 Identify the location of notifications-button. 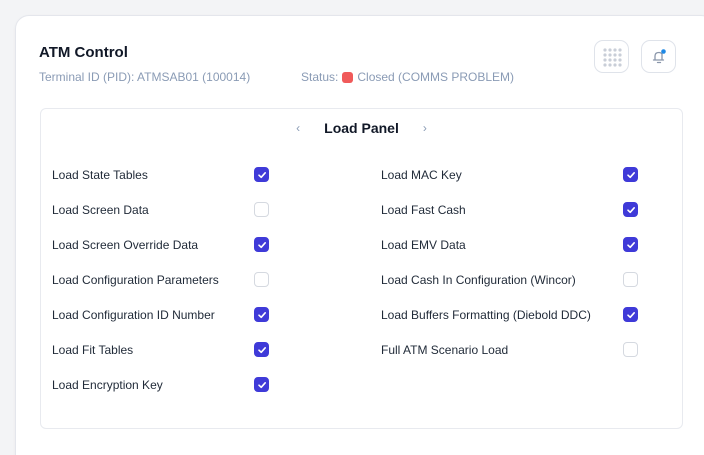
(658, 56).